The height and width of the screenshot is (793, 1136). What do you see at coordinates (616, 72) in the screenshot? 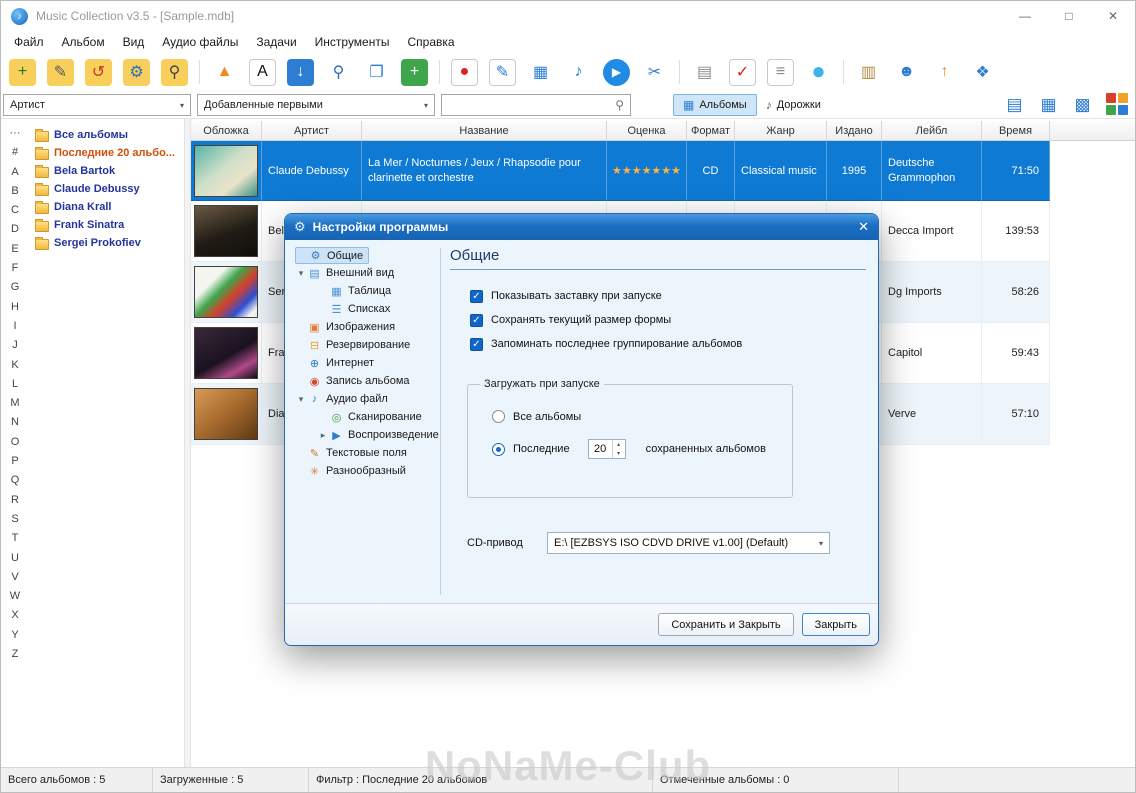
I see `play-icon: ▶` at bounding box center [616, 72].